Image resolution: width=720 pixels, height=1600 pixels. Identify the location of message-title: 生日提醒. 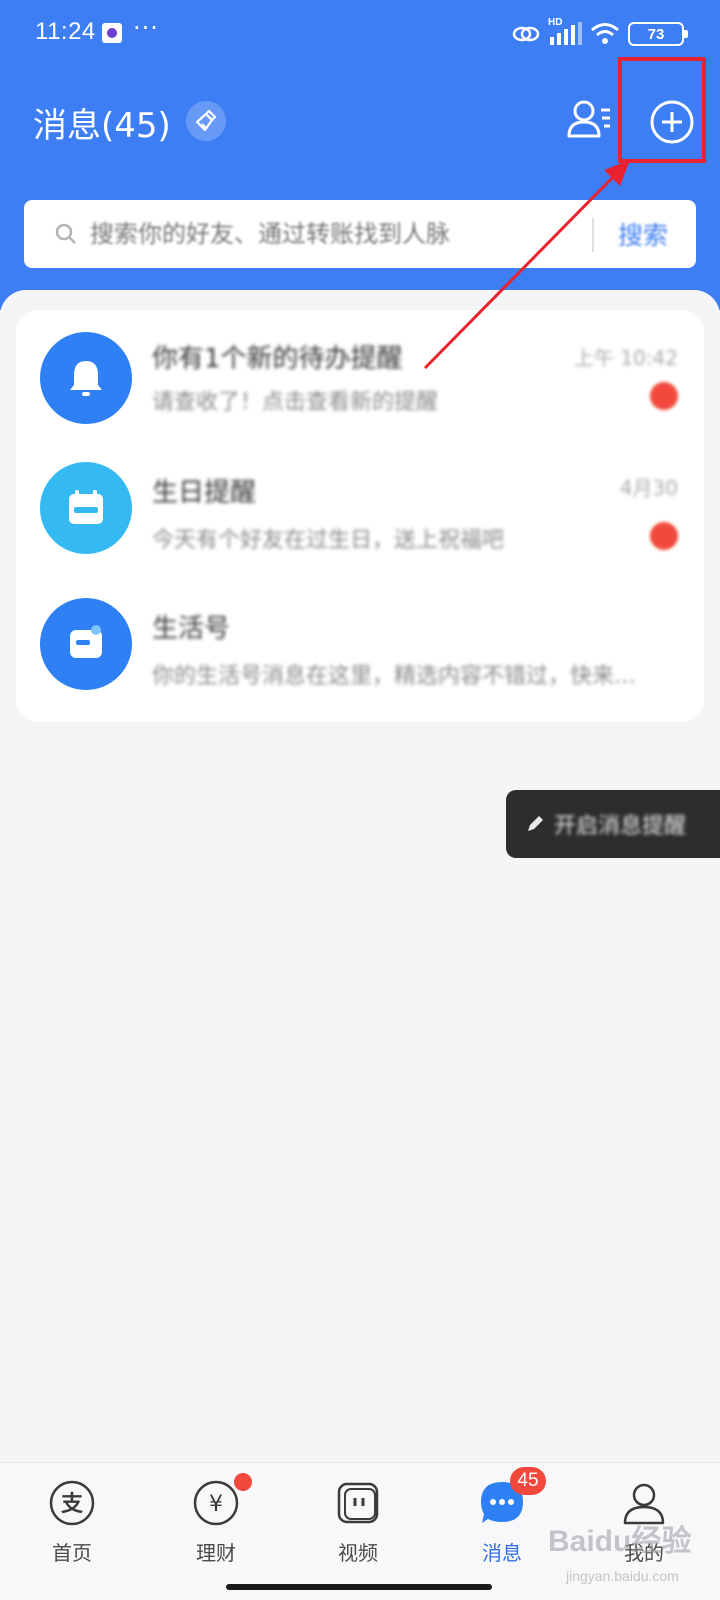
(204, 493).